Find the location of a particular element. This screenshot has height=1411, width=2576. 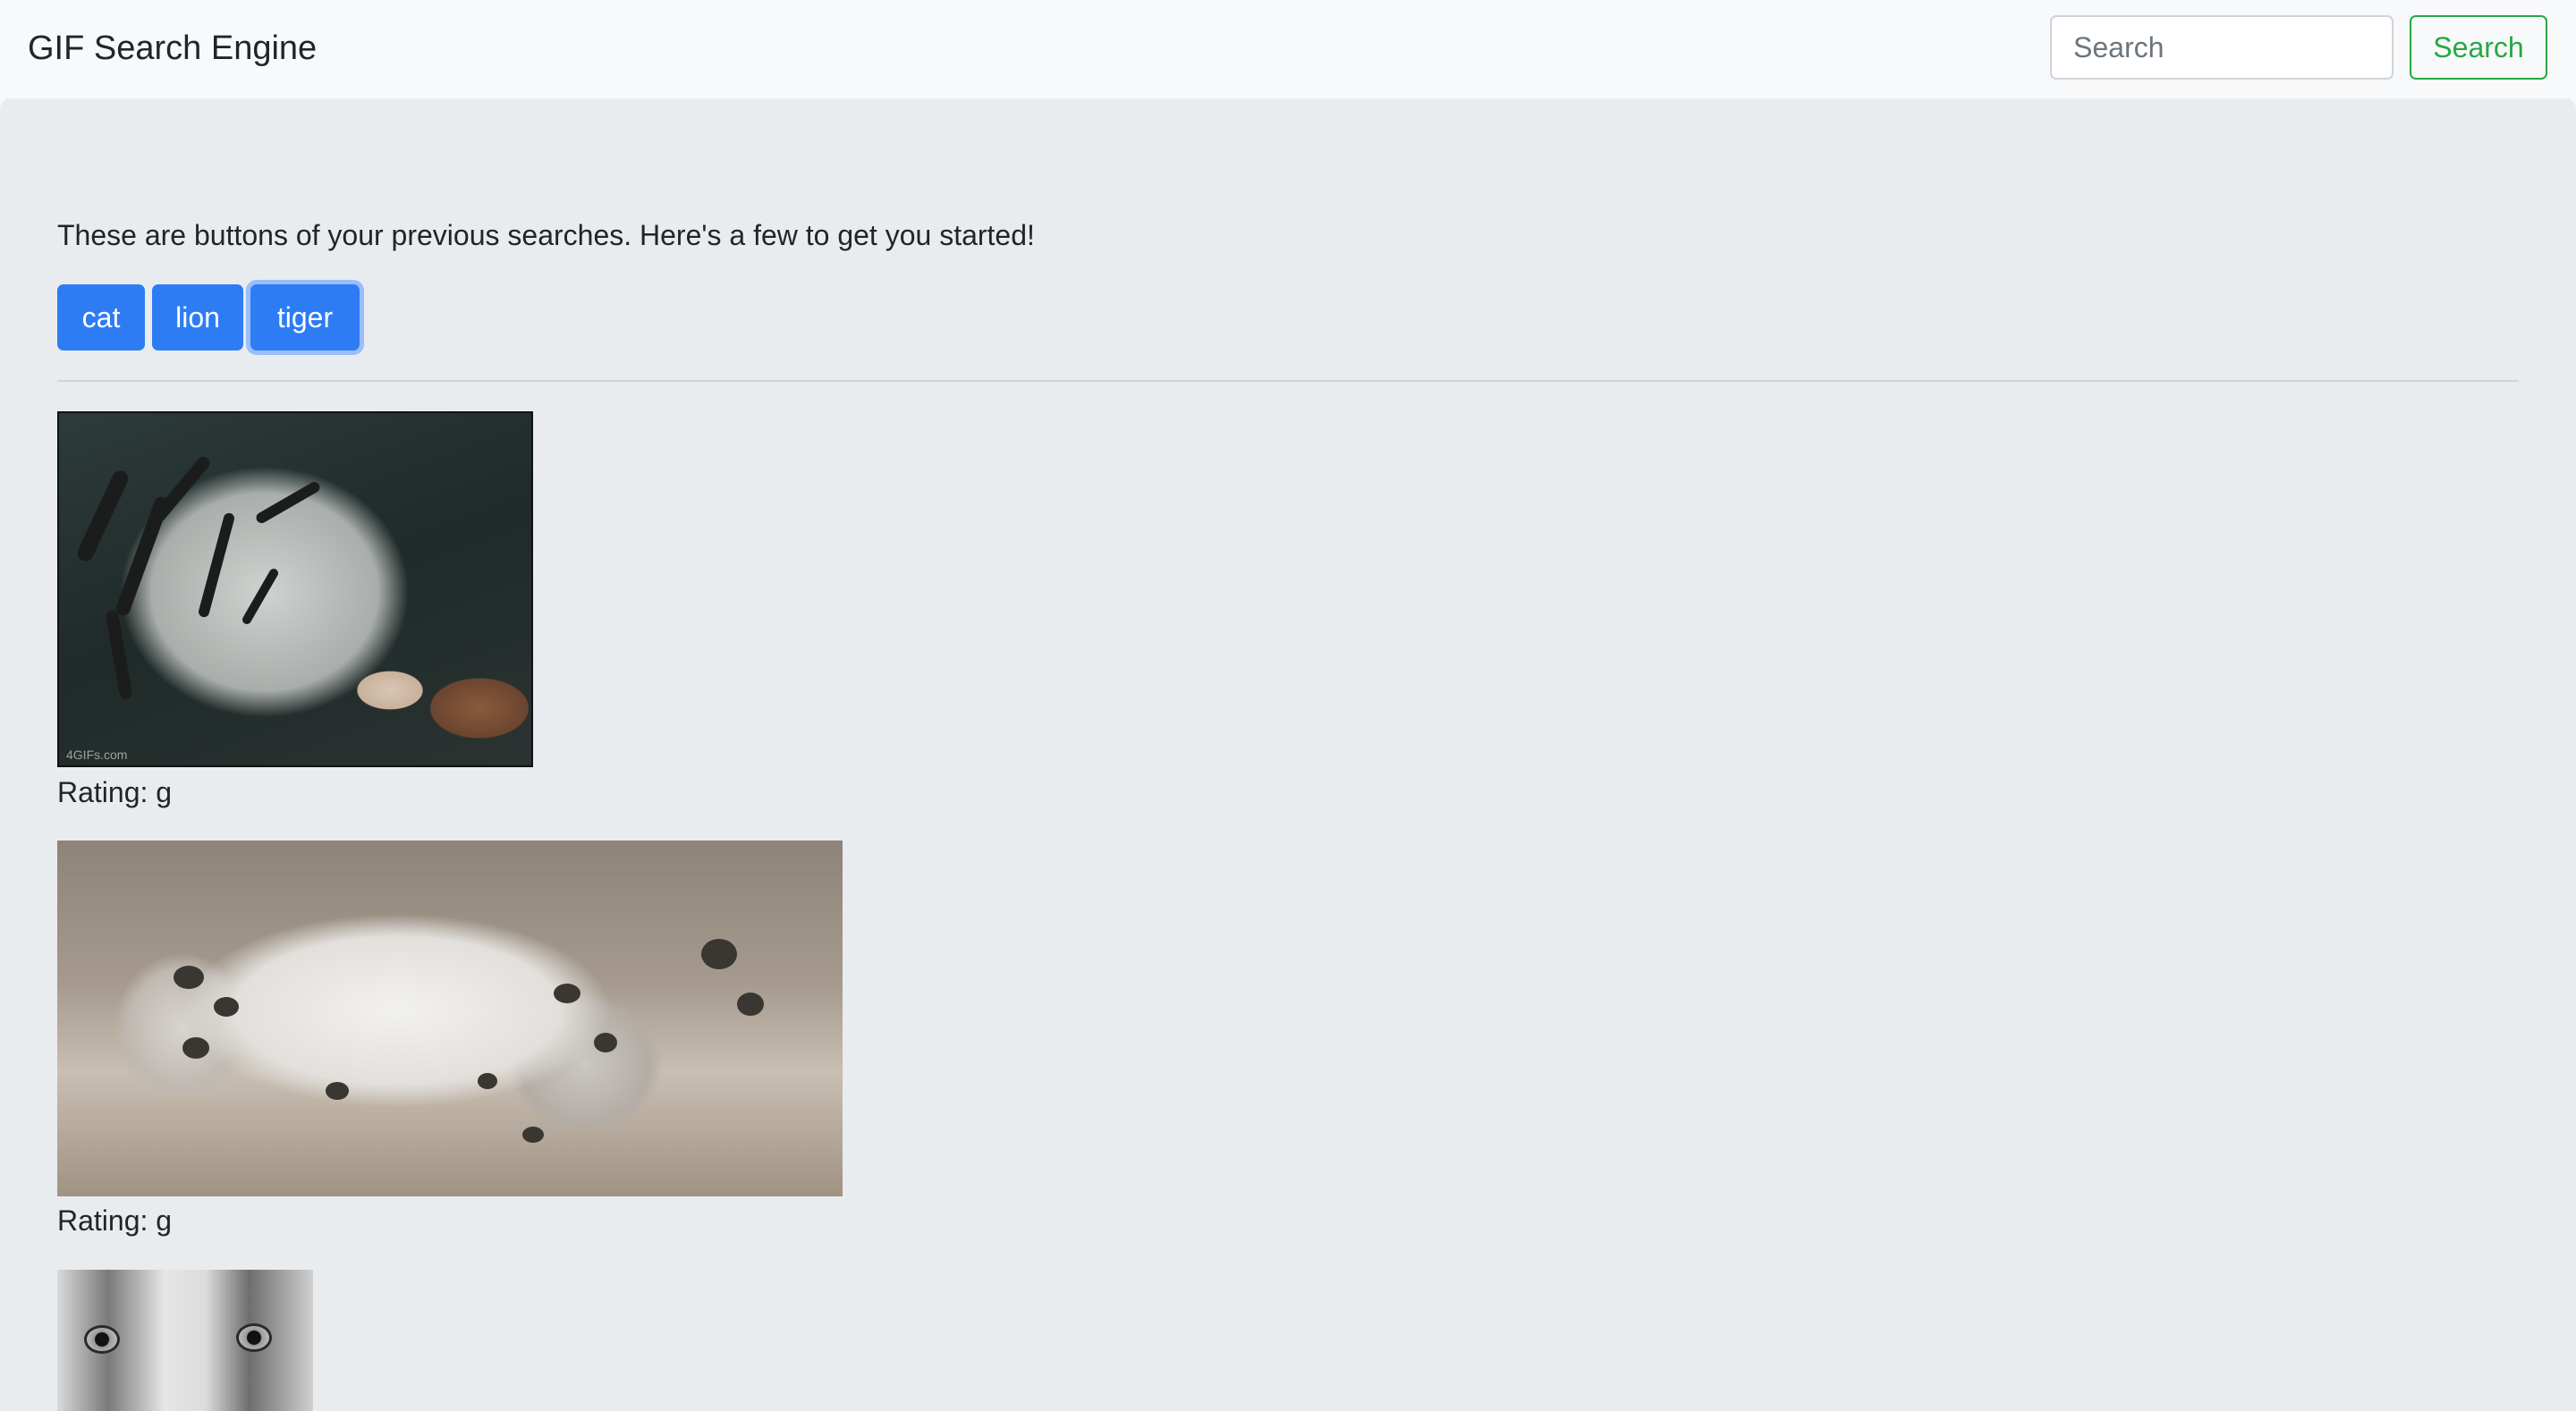

gif-watermark: 4GIFs.com is located at coordinates (97, 755).